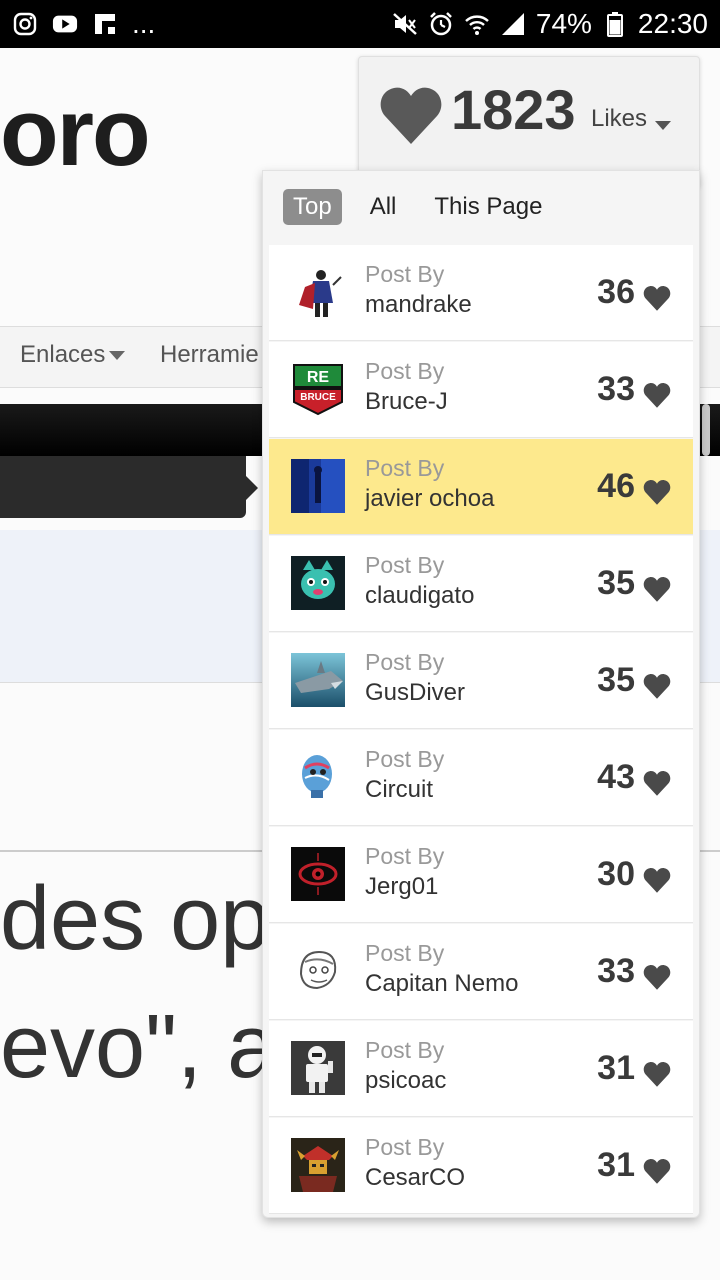 This screenshot has width=720, height=1280. I want to click on dark-tab, so click(129, 487).